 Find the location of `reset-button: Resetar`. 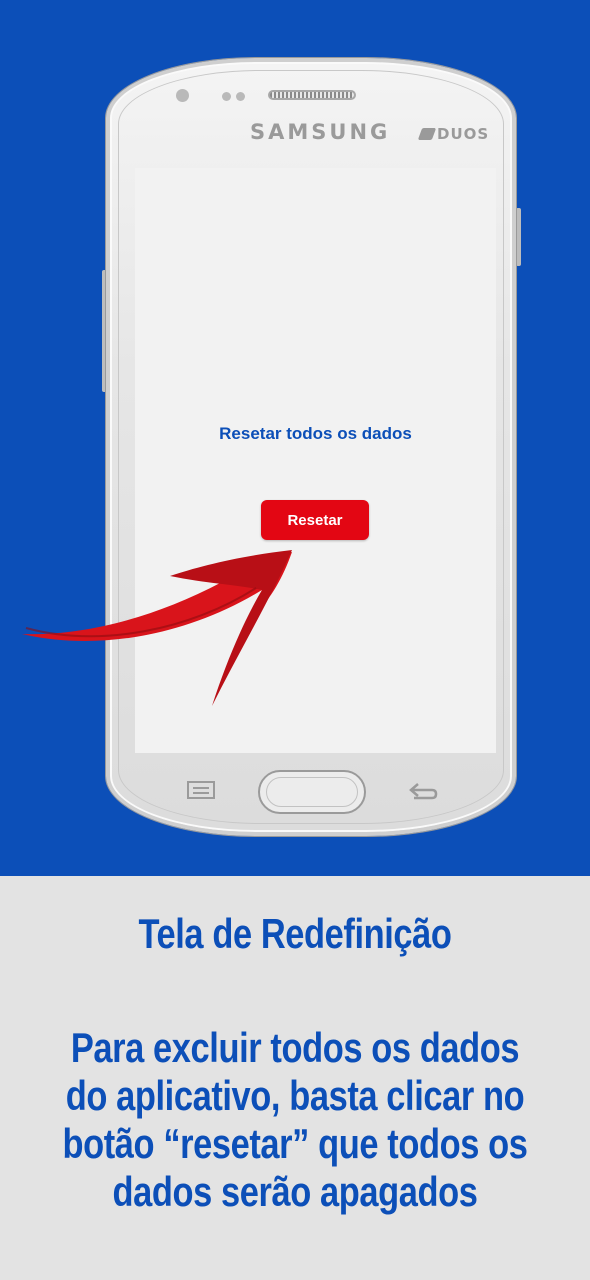

reset-button: Resetar is located at coordinates (315, 520).